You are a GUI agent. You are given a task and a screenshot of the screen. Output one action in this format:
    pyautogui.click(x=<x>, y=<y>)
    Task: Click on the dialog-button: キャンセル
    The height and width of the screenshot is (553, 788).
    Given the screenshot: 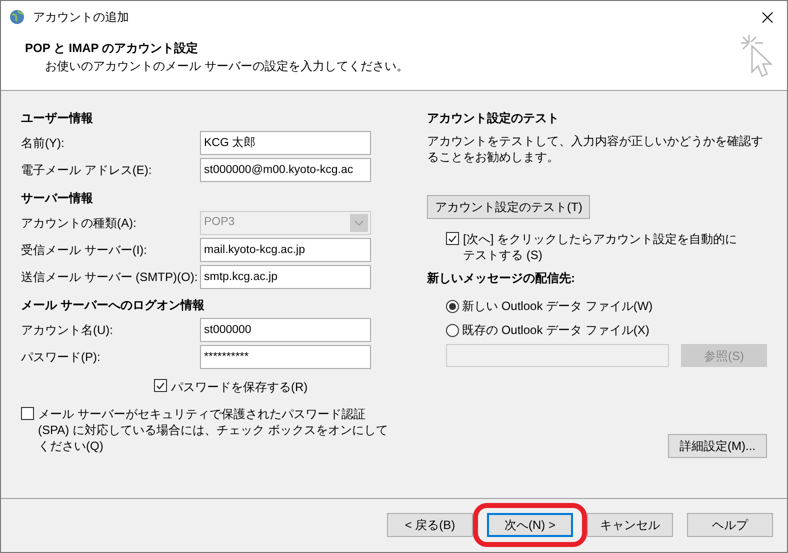 What is the action you would take?
    pyautogui.click(x=630, y=524)
    